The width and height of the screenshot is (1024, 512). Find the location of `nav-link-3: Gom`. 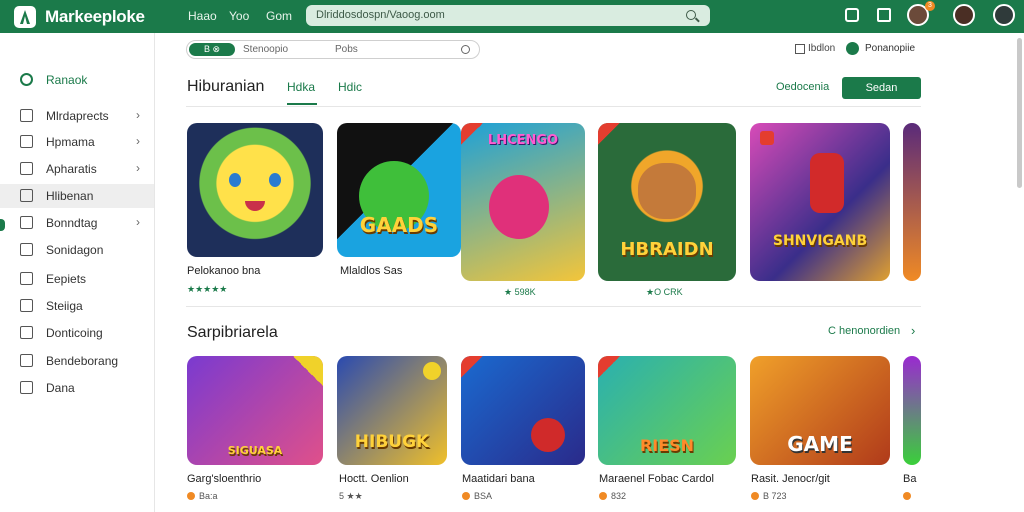

nav-link-3: Gom is located at coordinates (279, 16).